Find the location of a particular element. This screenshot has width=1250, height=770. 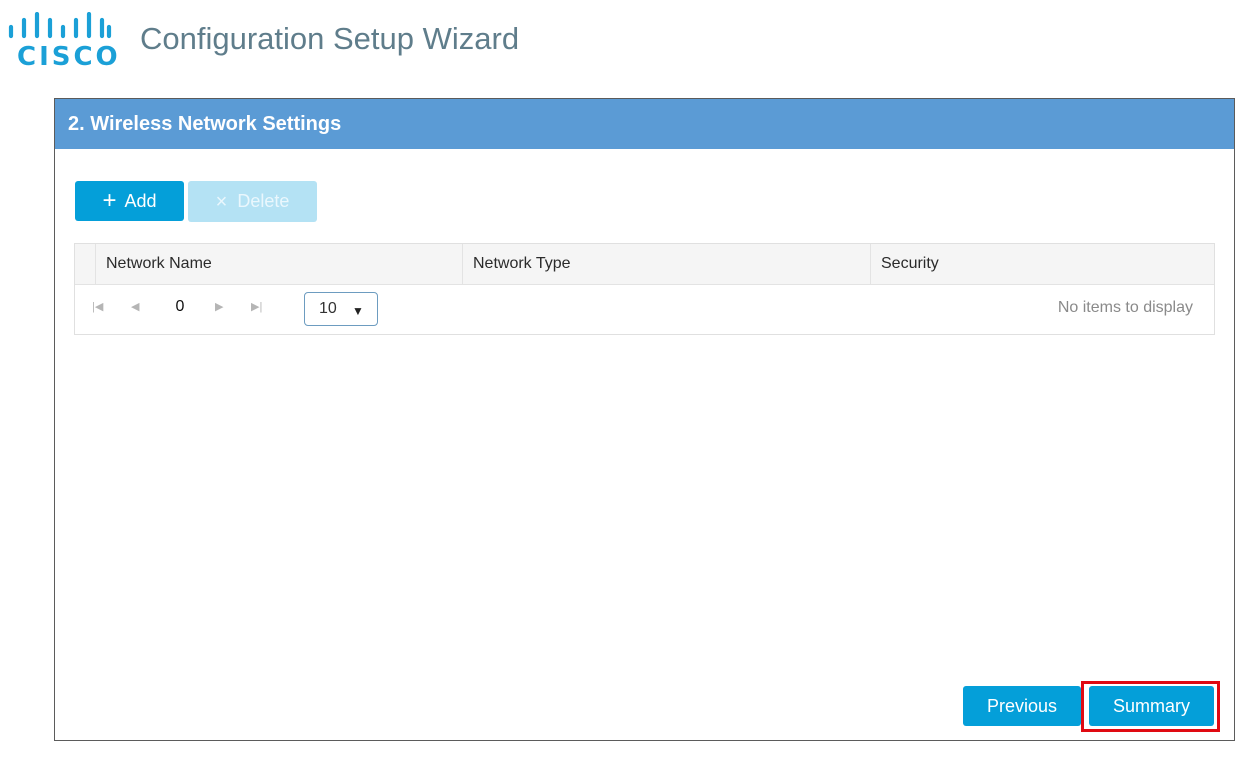

column-header-security: Security is located at coordinates (1042, 264).